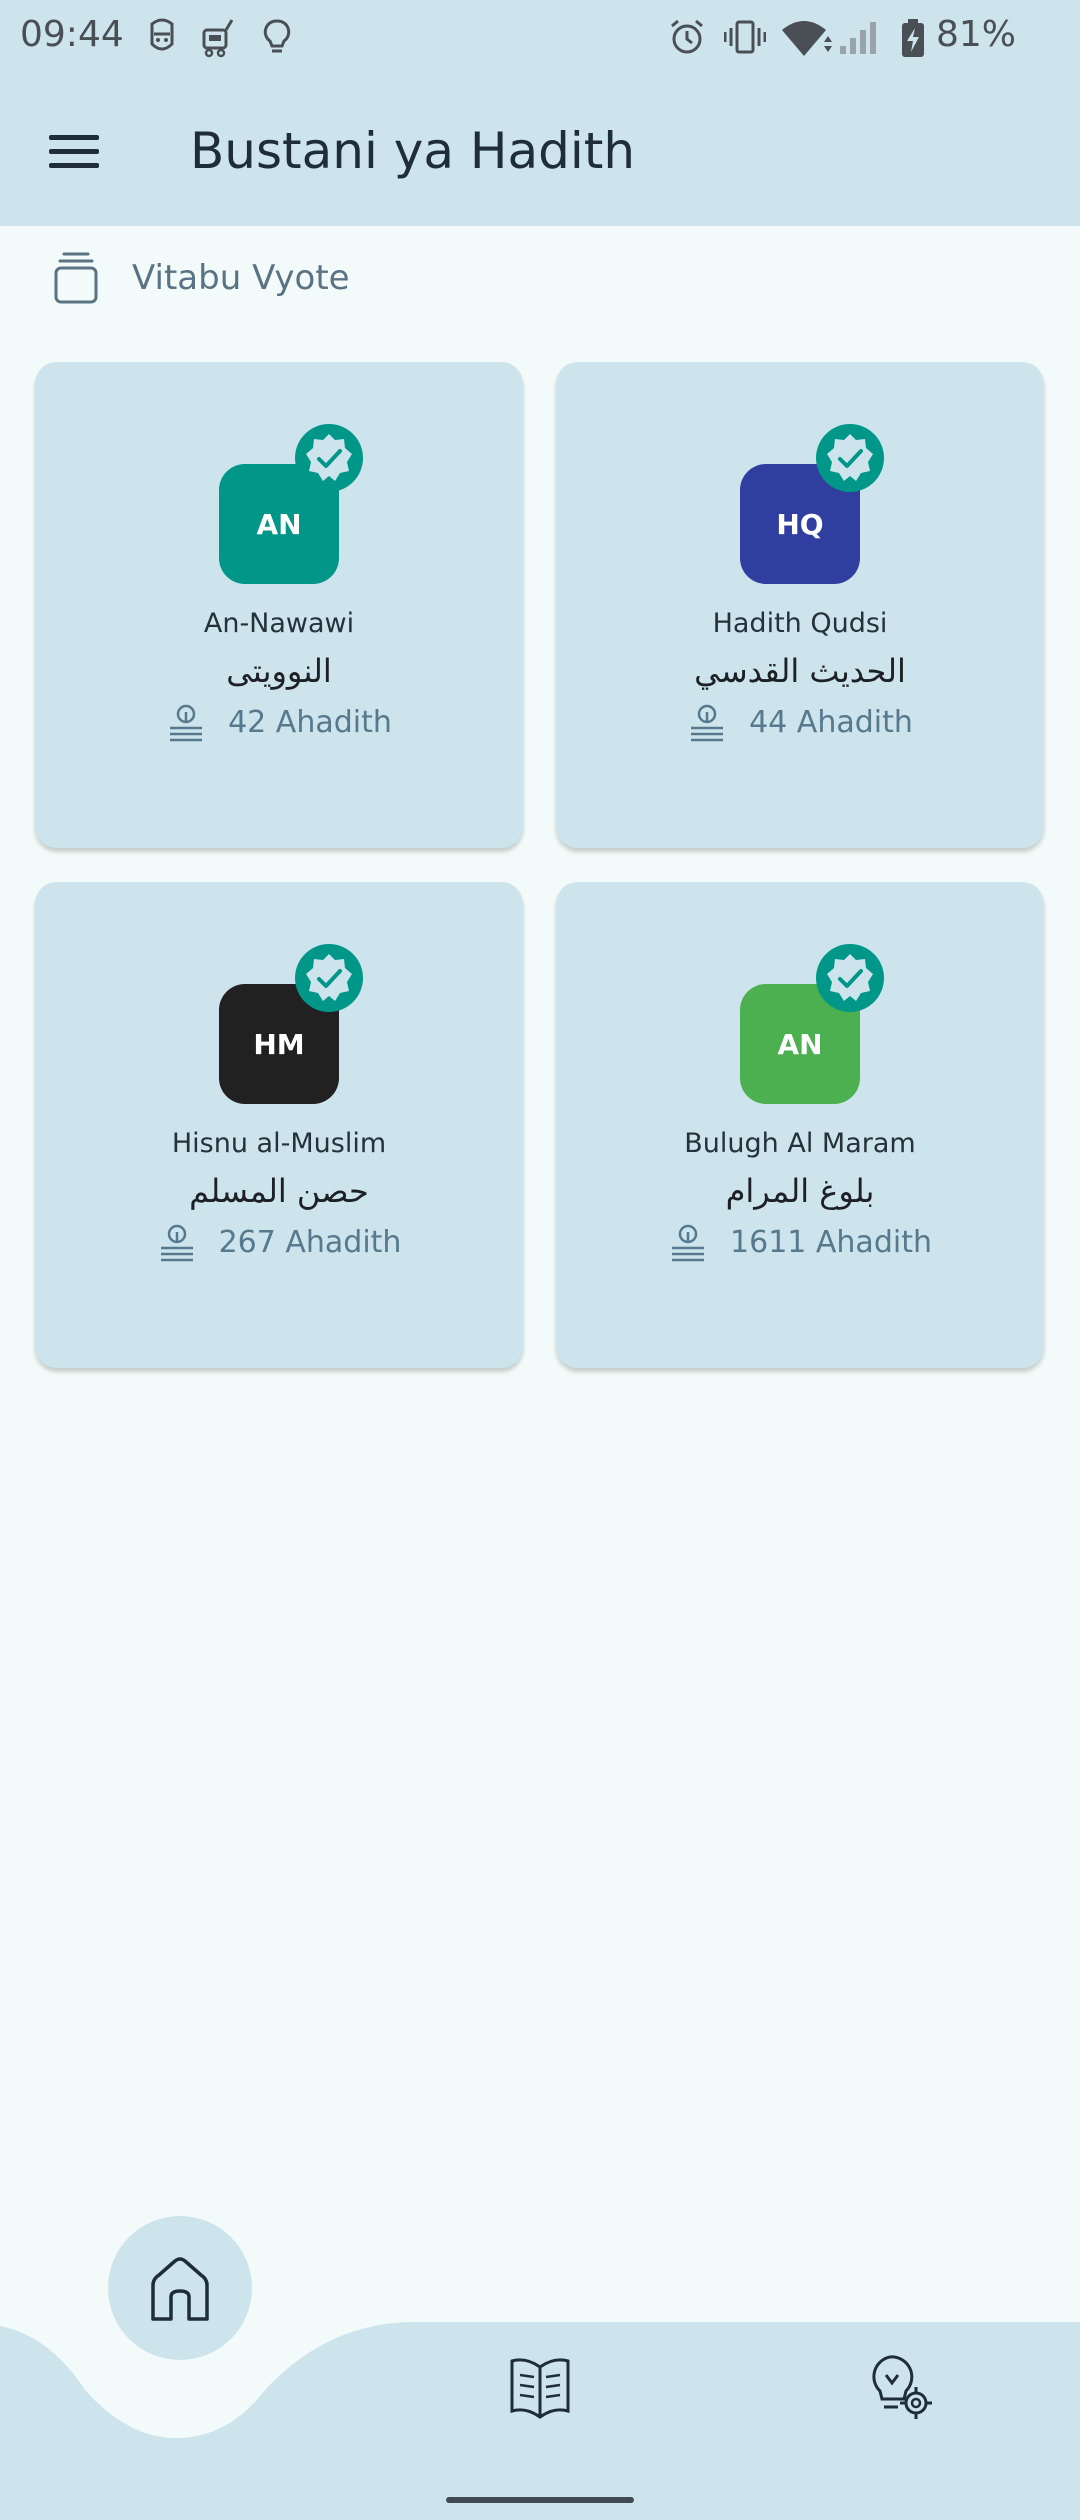 Image resolution: width=1080 pixels, height=2520 pixels. I want to click on section-header: Vitabu Vyote, so click(199, 278).